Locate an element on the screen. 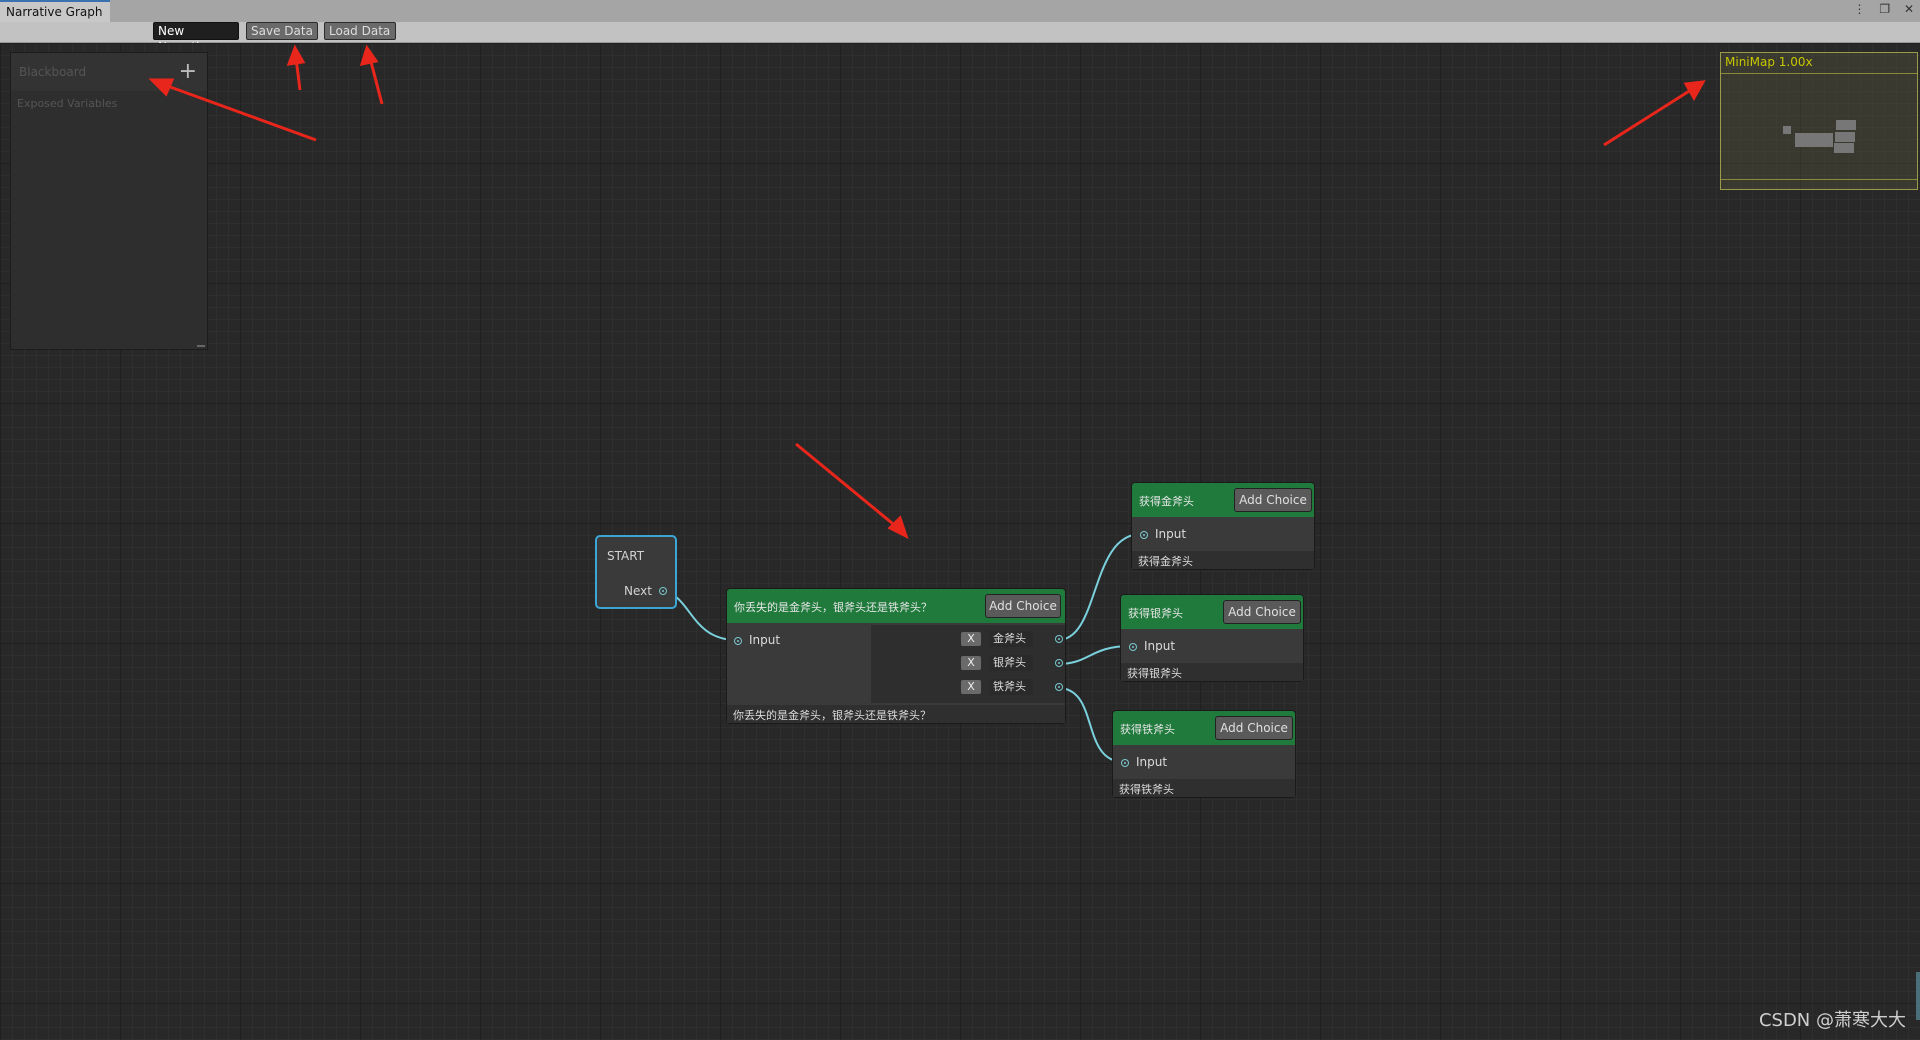  result-node-header: 获得铁斧头 Add Choice is located at coordinates (1204, 728).